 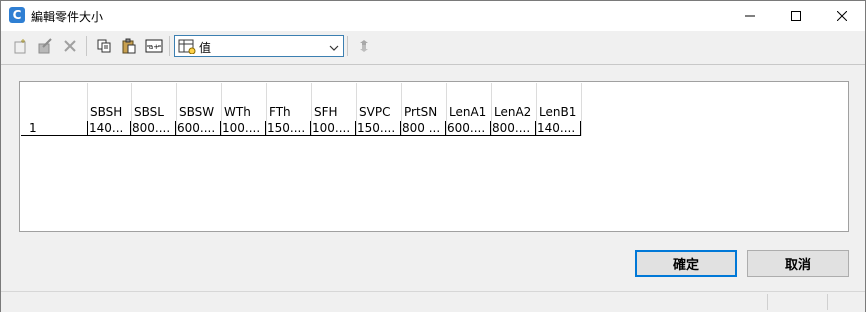 What do you see at coordinates (205, 48) in the screenshot?
I see `dropdown-value: 值` at bounding box center [205, 48].